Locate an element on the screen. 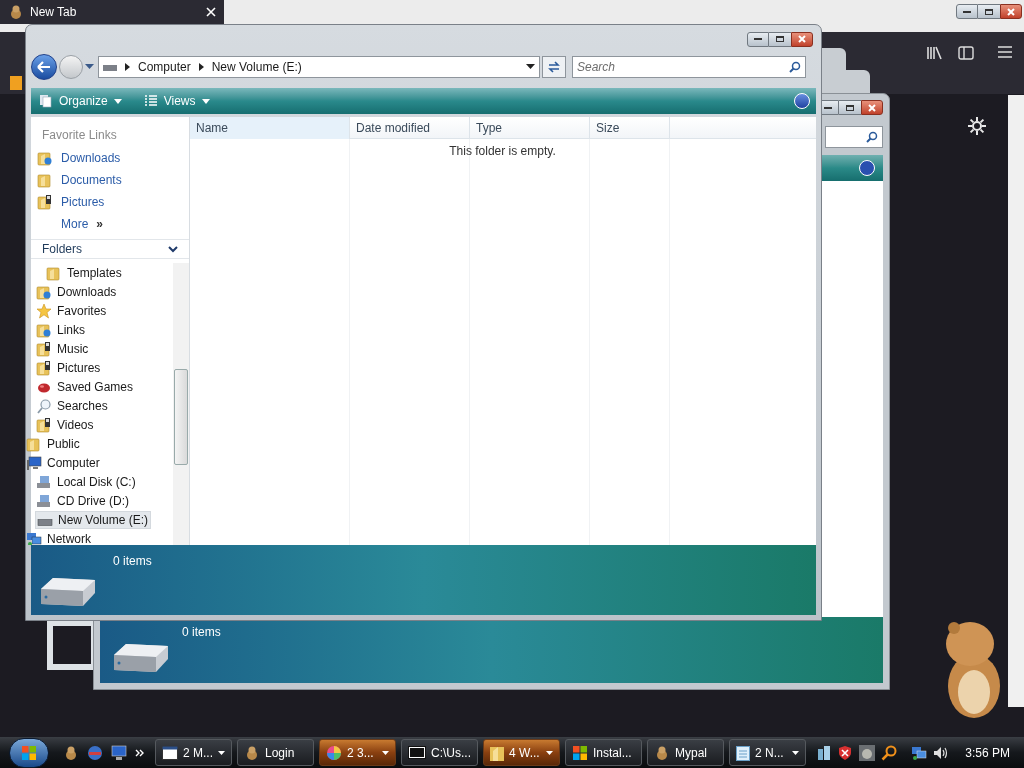  tree-item: New Volume (E:) is located at coordinates (93, 519).